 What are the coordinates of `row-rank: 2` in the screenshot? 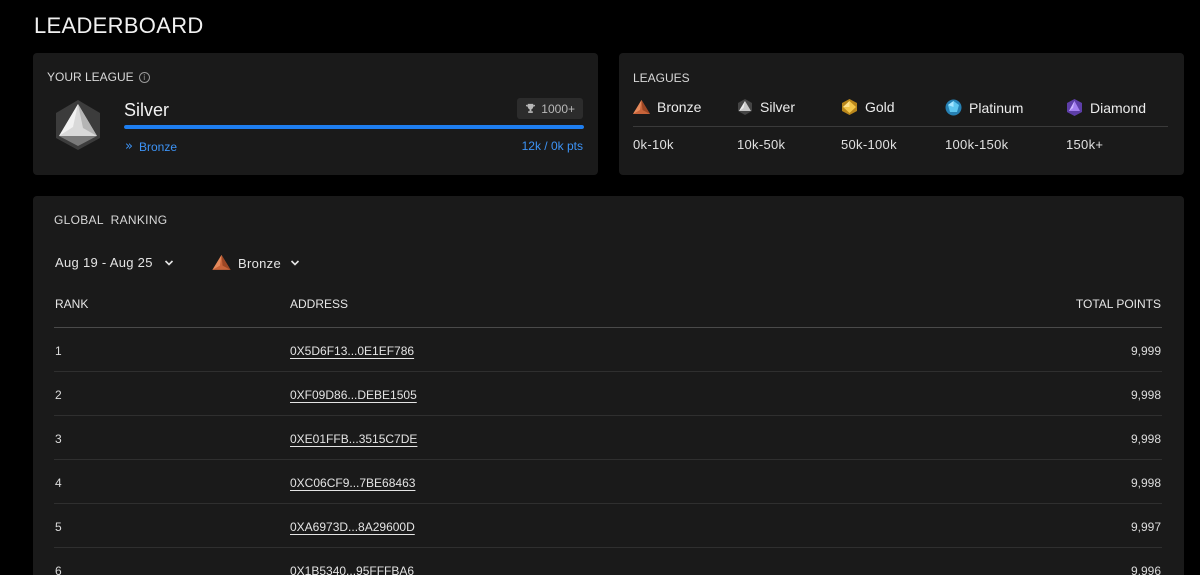 It's located at (58, 395).